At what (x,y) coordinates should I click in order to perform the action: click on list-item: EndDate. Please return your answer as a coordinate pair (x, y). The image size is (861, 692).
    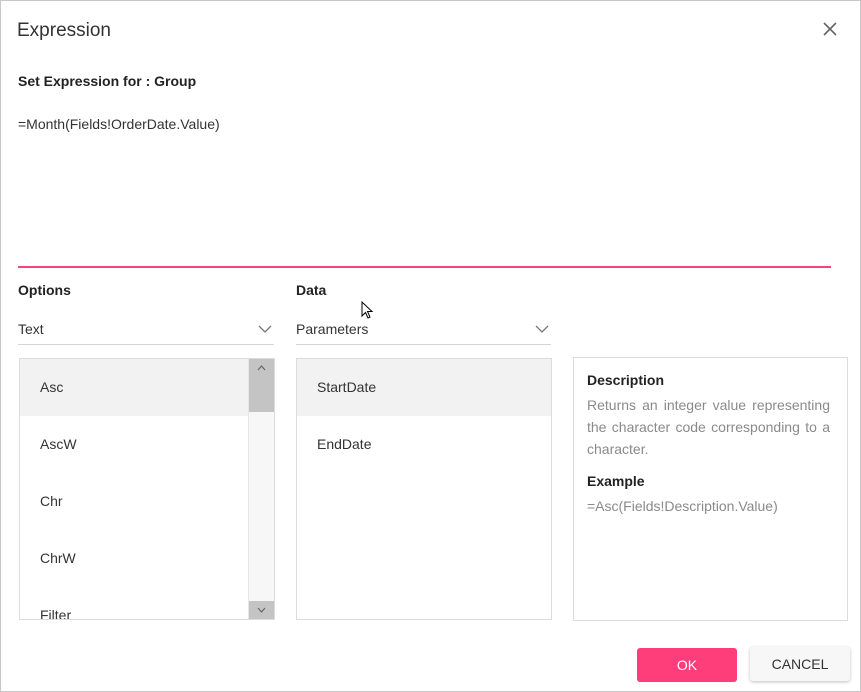
    Looking at the image, I should click on (424, 444).